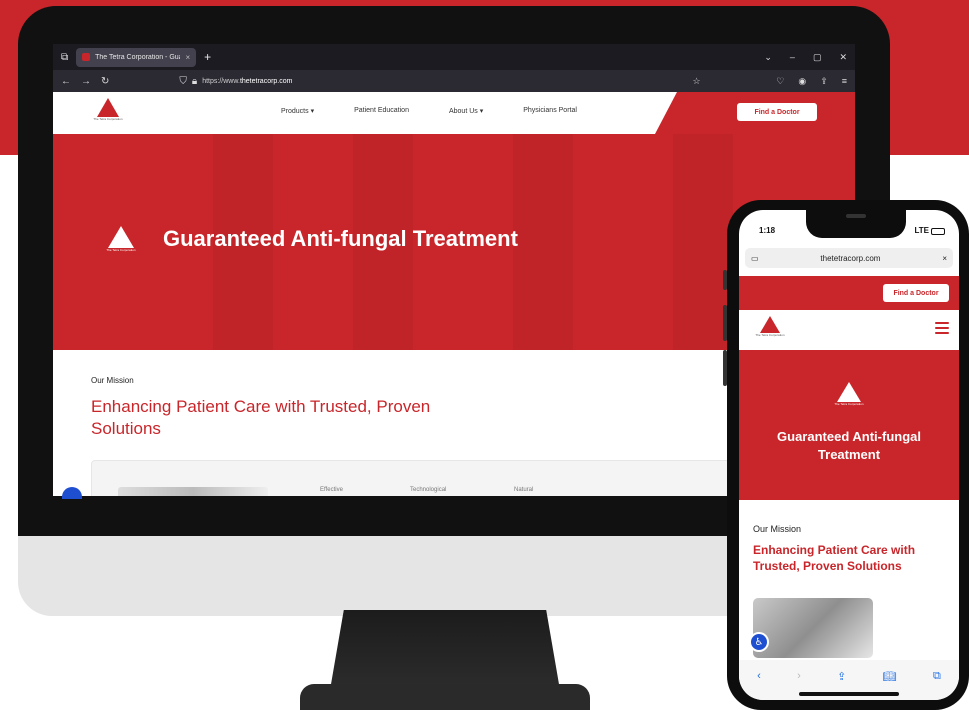  What do you see at coordinates (445, 697) in the screenshot?
I see `monitor-stand-base` at bounding box center [445, 697].